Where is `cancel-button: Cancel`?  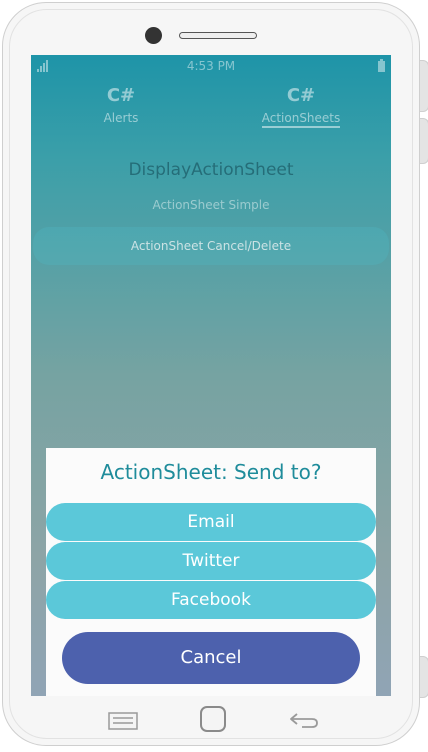
cancel-button: Cancel is located at coordinates (211, 658).